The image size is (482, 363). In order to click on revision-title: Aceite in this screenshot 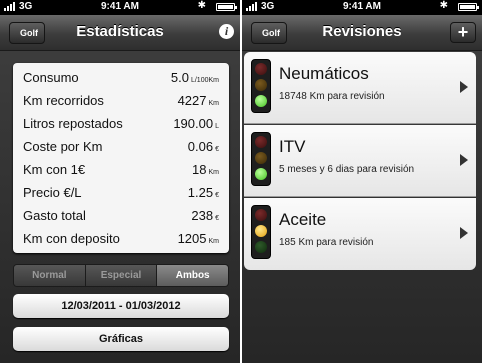, I will do `click(303, 219)`.